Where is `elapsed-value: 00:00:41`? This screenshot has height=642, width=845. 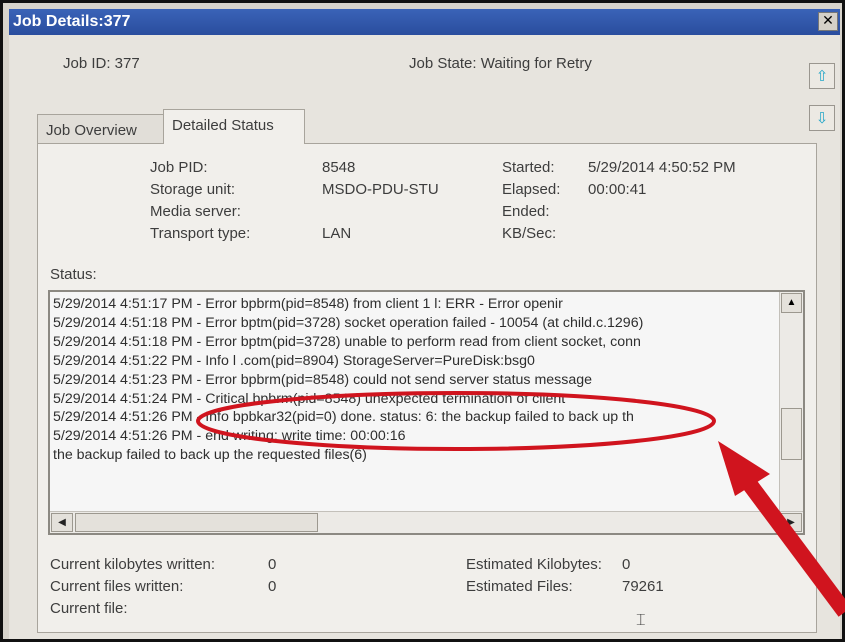
elapsed-value: 00:00:41 is located at coordinates (617, 189).